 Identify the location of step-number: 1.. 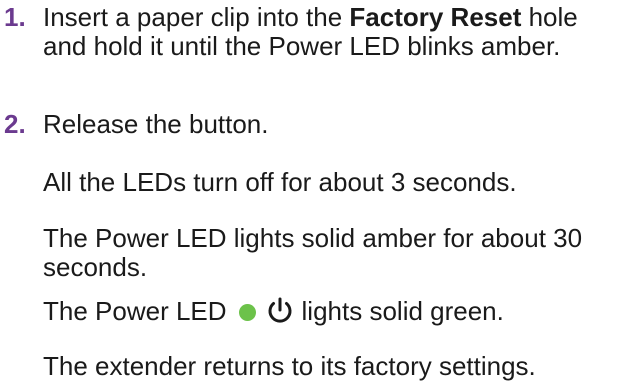
(15, 17).